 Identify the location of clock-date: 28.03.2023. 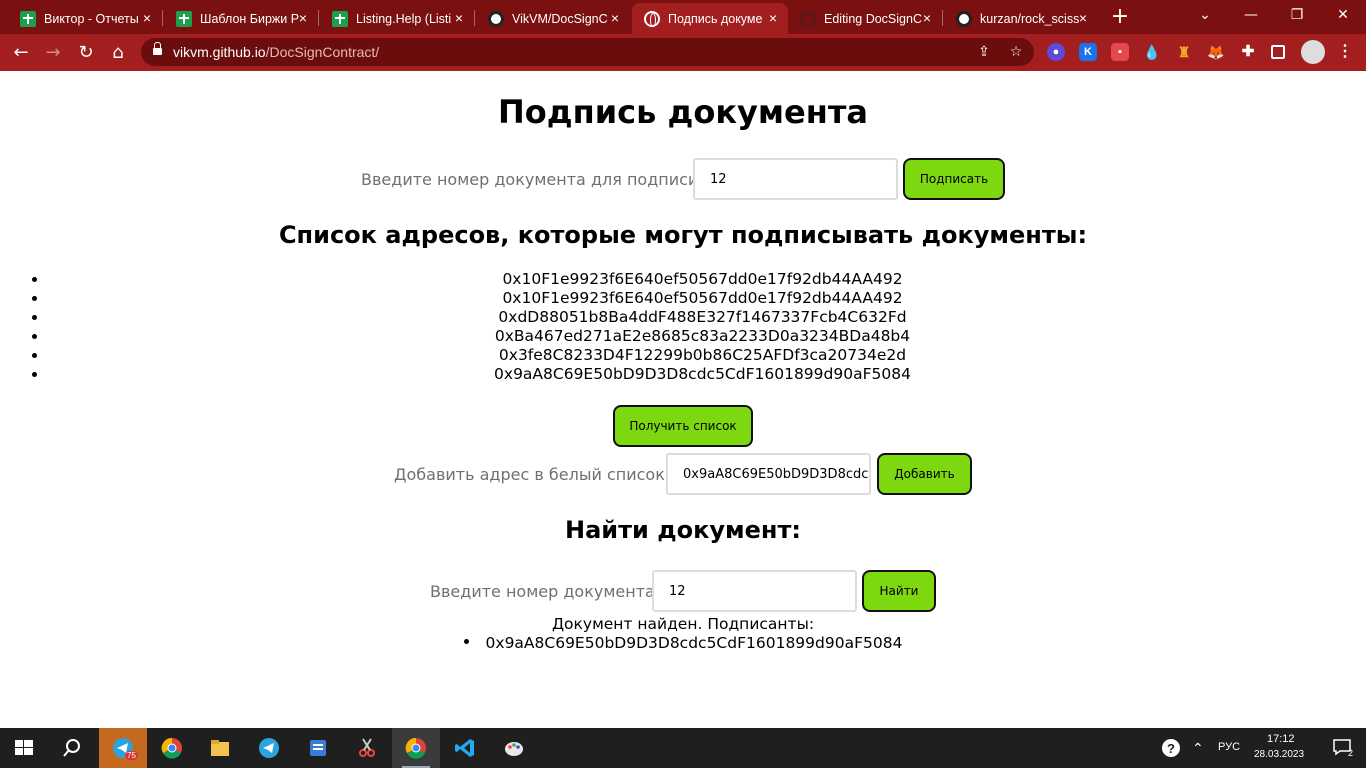
(1279, 754).